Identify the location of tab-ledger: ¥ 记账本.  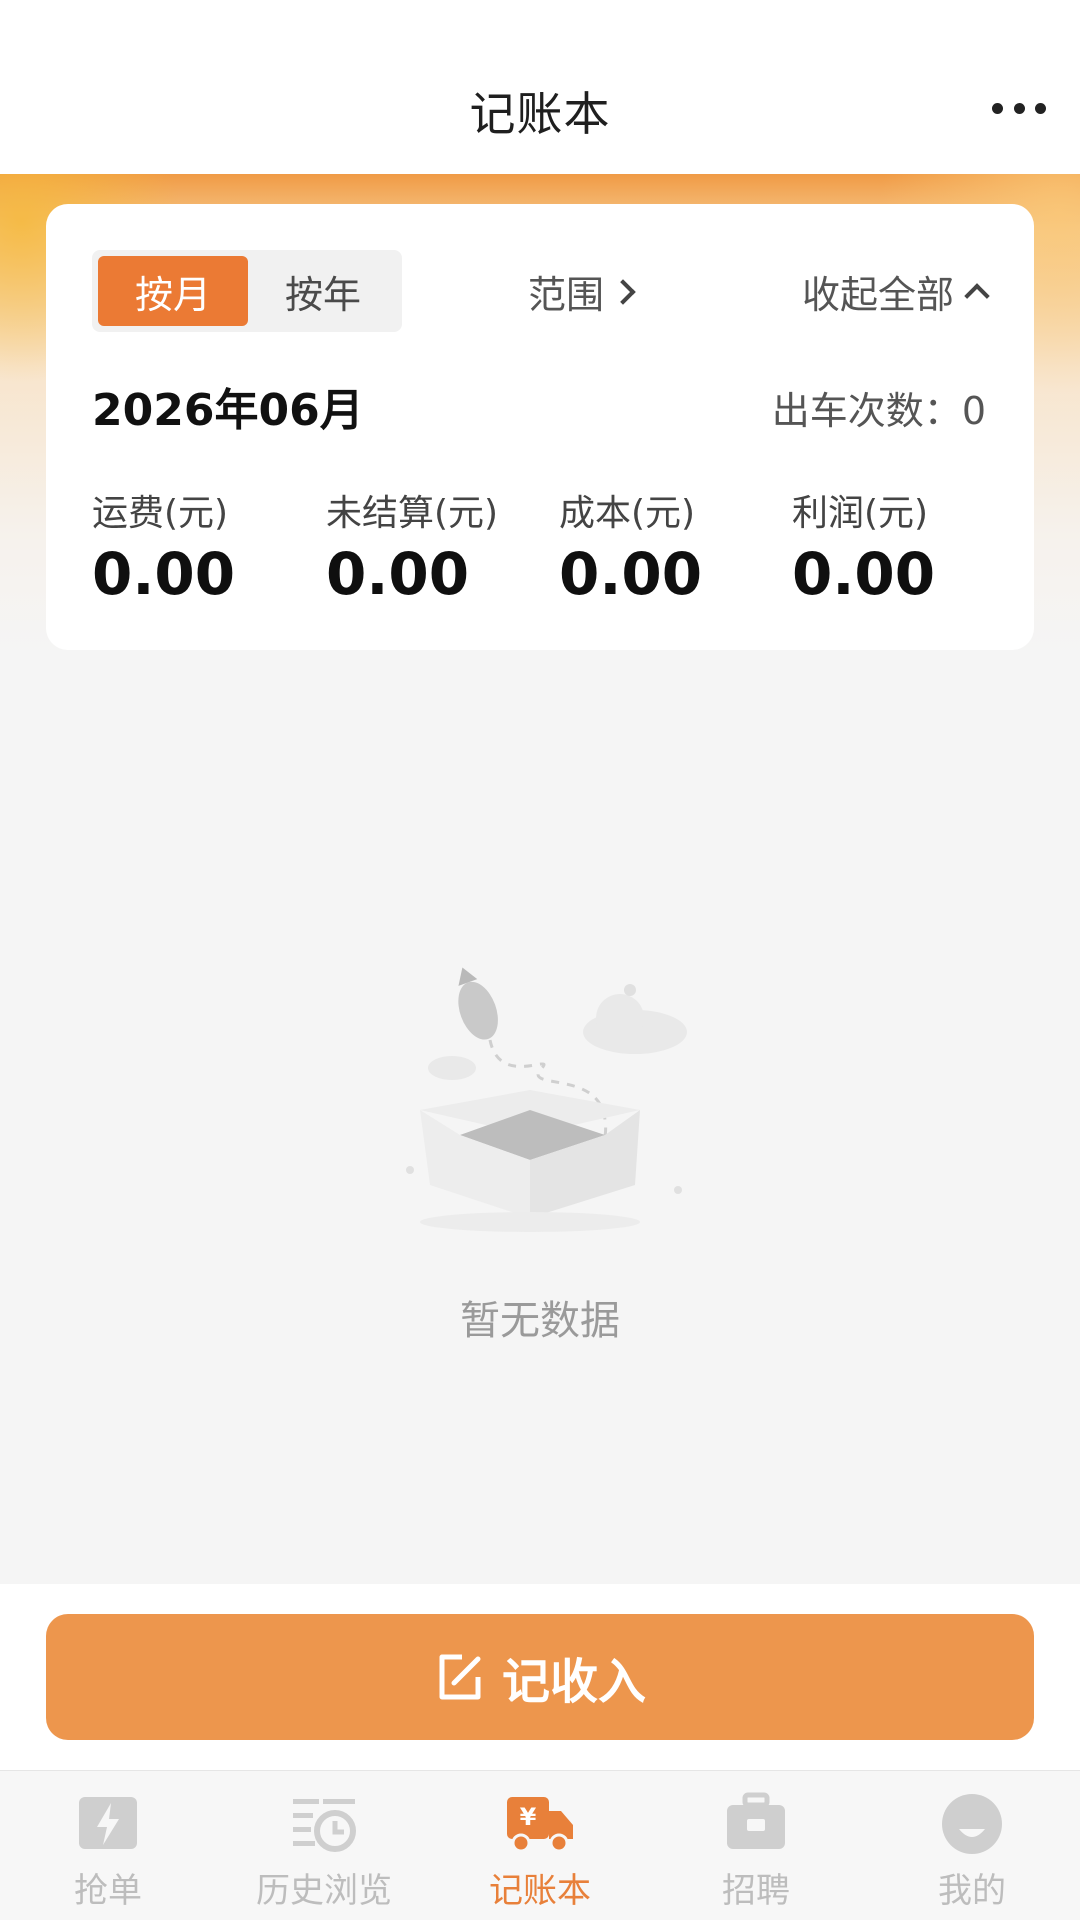
(540, 1845).